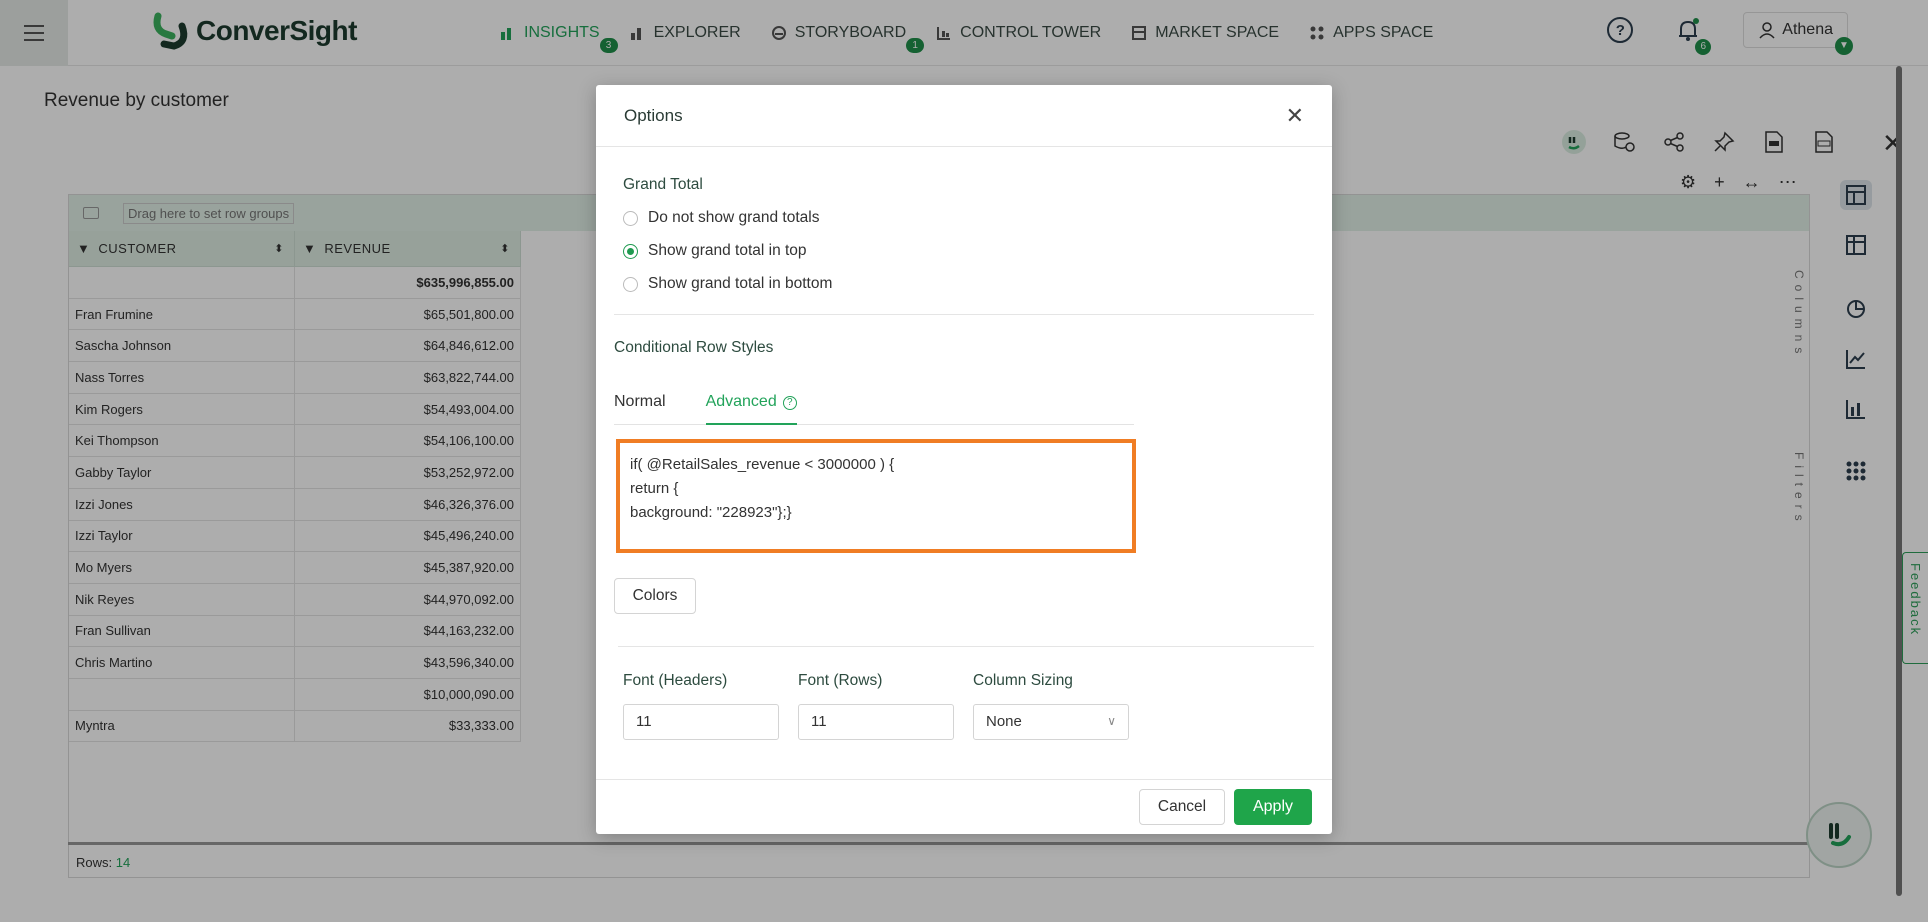  Describe the element at coordinates (694, 347) in the screenshot. I see `conditional-row-styles-label: Conditional Row Styles` at that location.